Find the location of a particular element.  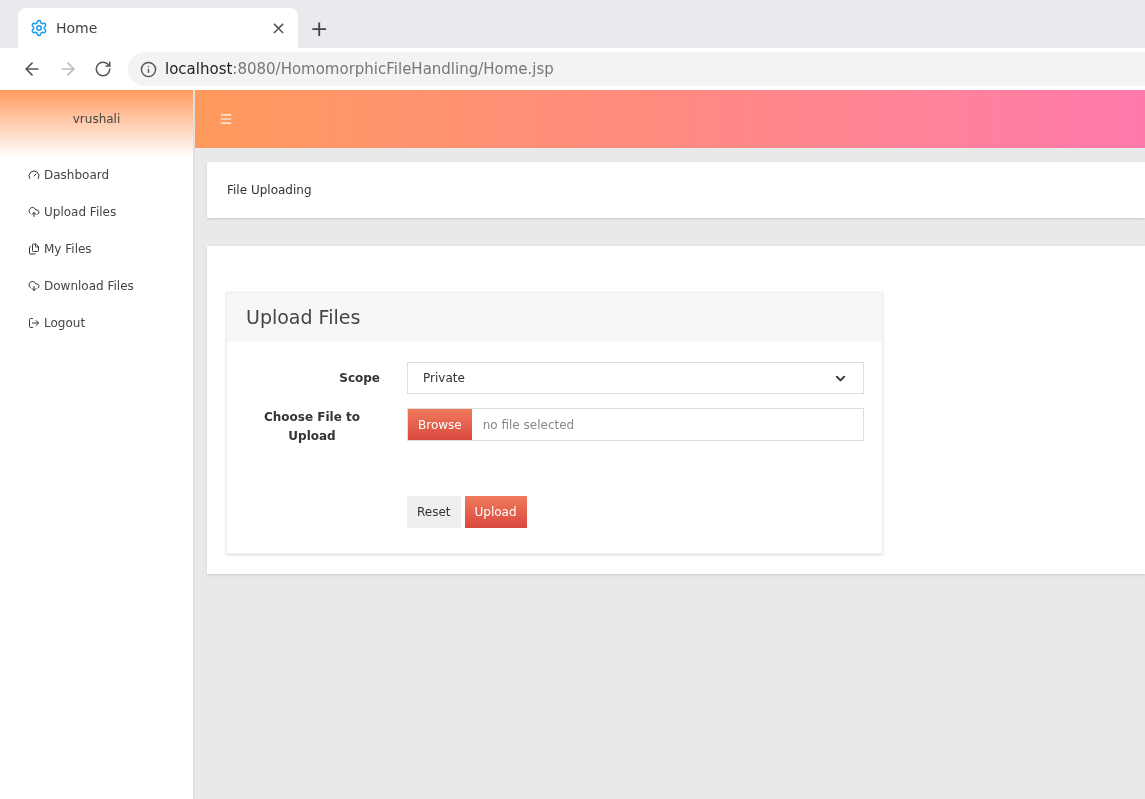

logout-icon is located at coordinates (34, 323).